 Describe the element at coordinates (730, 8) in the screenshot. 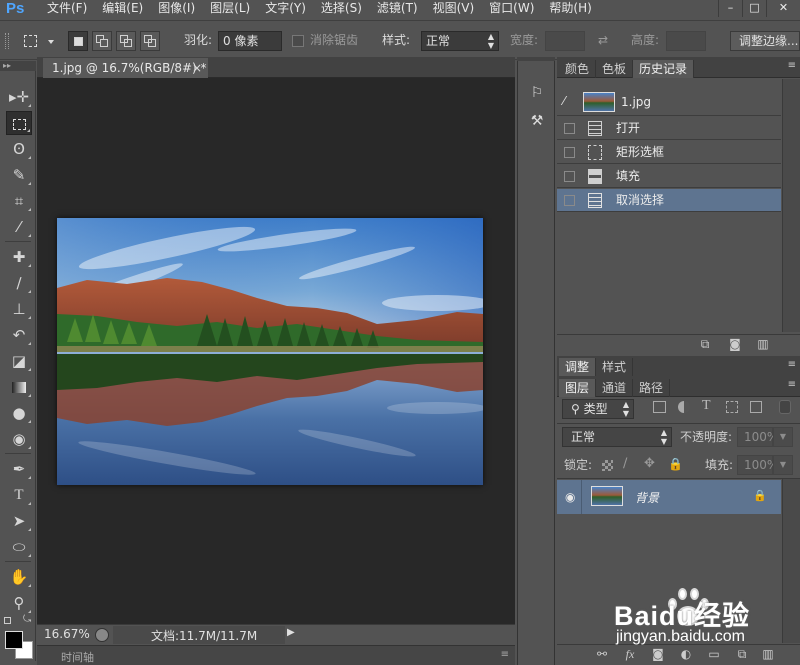

I see `minimize-button: –` at that location.